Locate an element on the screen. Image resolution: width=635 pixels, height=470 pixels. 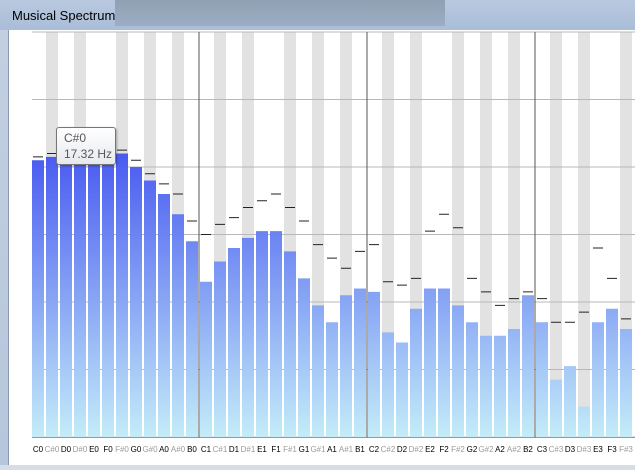
window-title: Musical Spectrum is located at coordinates (64, 15).